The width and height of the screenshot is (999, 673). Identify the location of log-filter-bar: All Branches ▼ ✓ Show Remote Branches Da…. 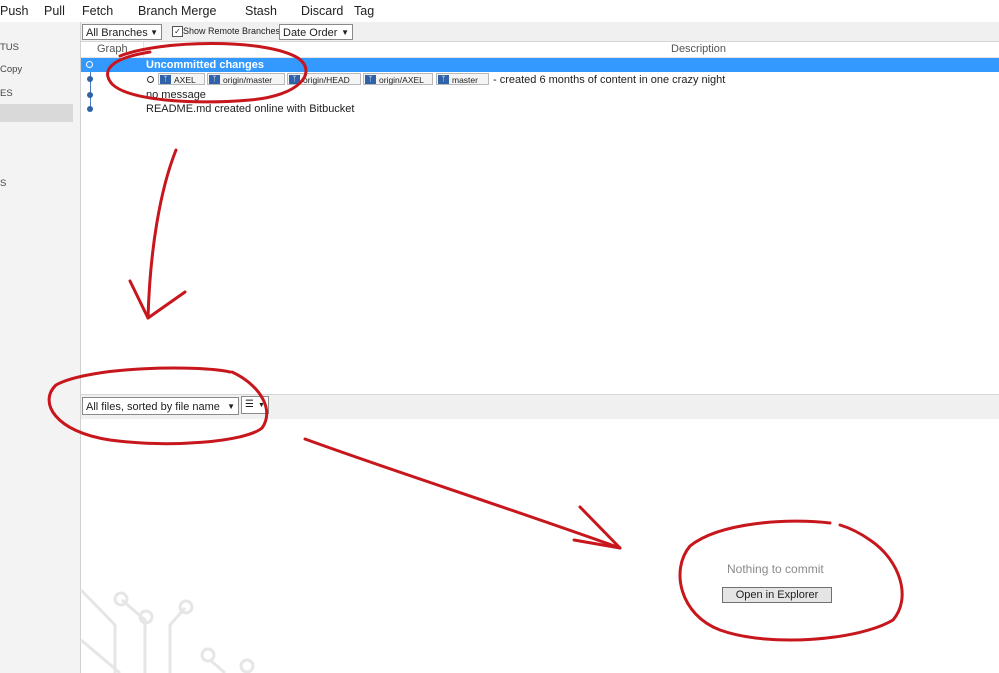
(540, 32).